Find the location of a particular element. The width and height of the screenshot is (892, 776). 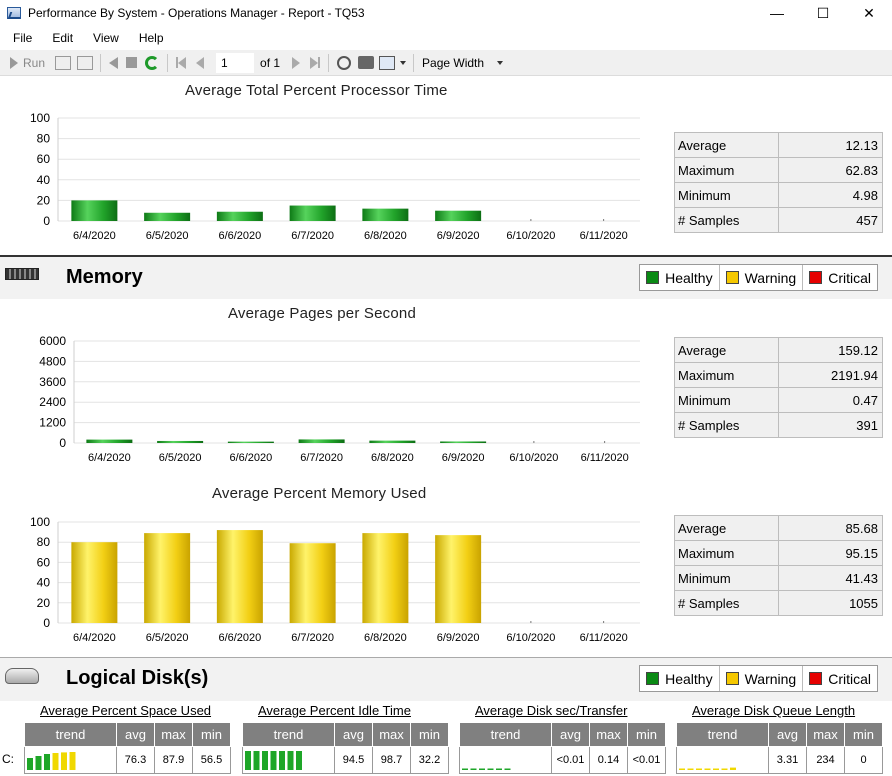

window-controls: — ☐ ✕ is located at coordinates (823, 13).